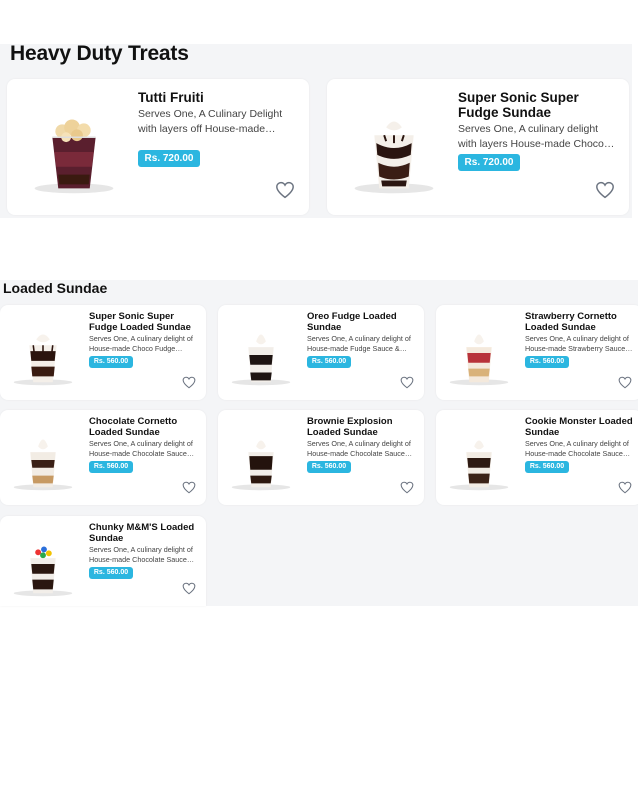 This screenshot has height=800, width=638. Describe the element at coordinates (55, 288) in the screenshot. I see `section-title-loaded-sundae: Loaded Sundae` at that location.